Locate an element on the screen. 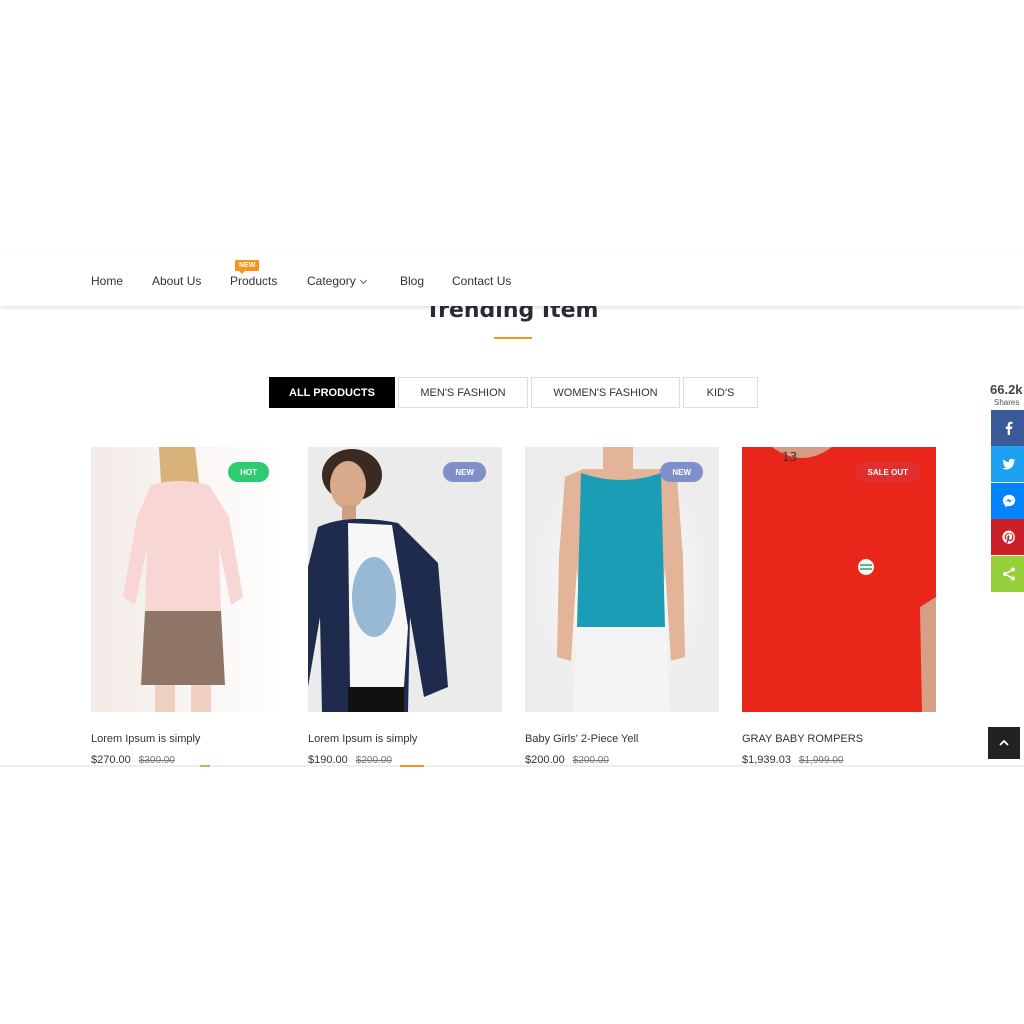  product-name: GRAY BABY ROMPERS is located at coordinates (802, 739).